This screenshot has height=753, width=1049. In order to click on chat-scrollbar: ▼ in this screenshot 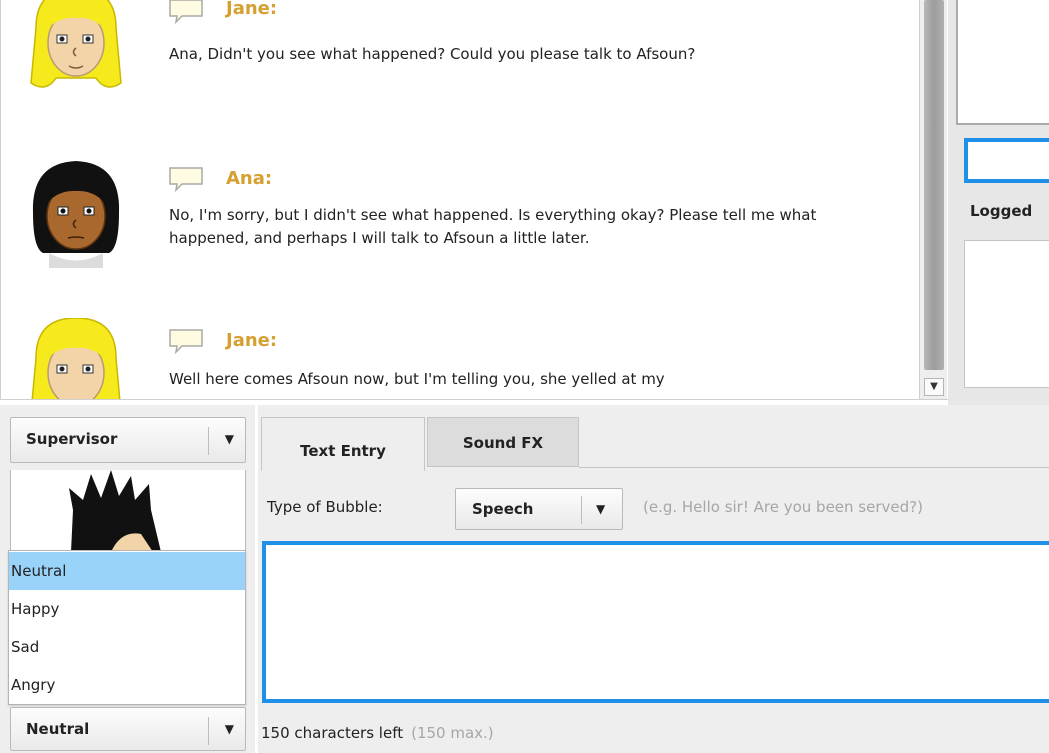, I will do `click(933, 199)`.